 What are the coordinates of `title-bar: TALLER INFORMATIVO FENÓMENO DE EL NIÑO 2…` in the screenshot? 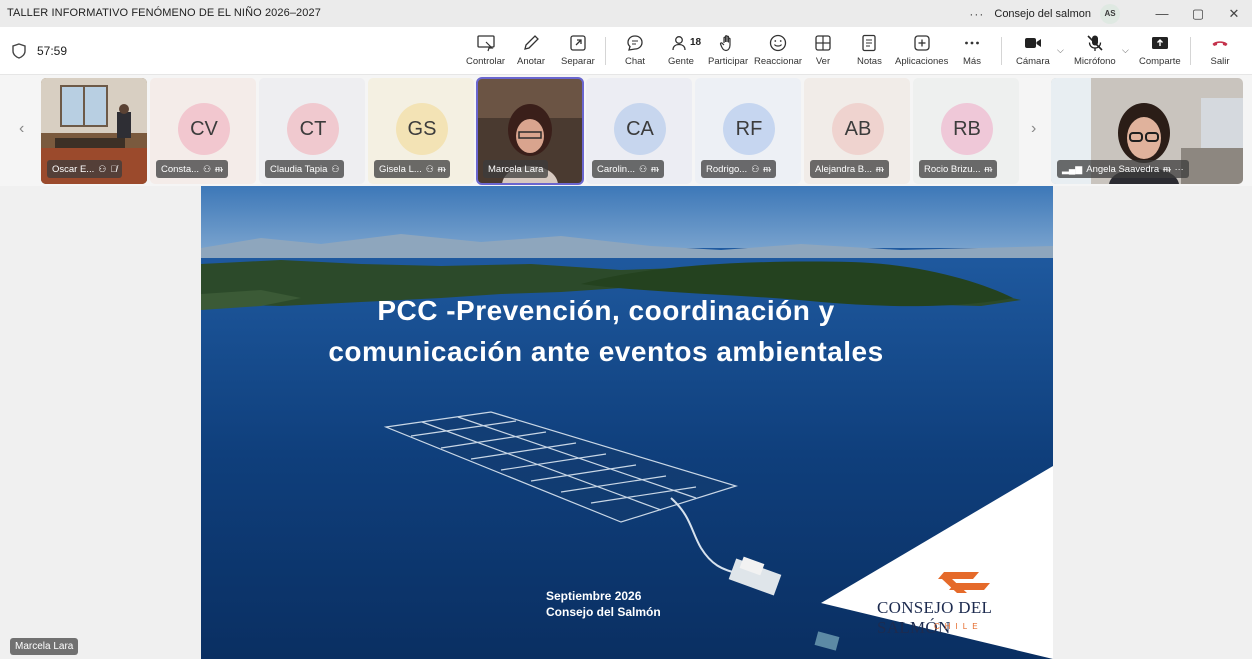 It's located at (626, 13).